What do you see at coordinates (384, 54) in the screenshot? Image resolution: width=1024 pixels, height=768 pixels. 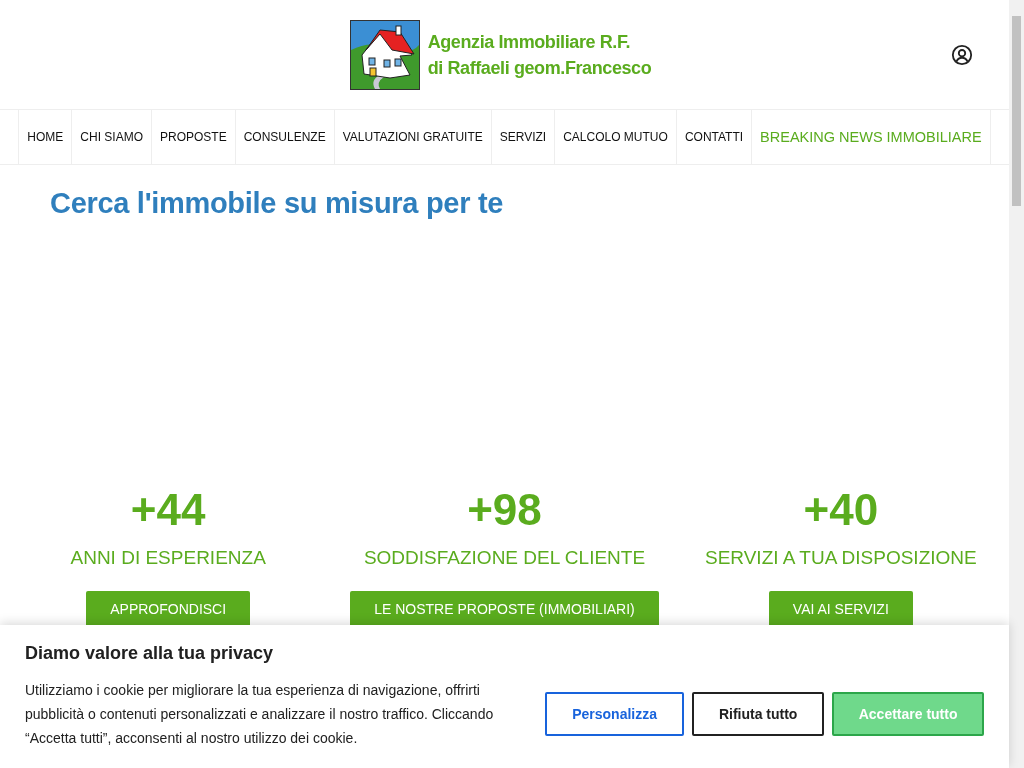 I see `house-logo` at bounding box center [384, 54].